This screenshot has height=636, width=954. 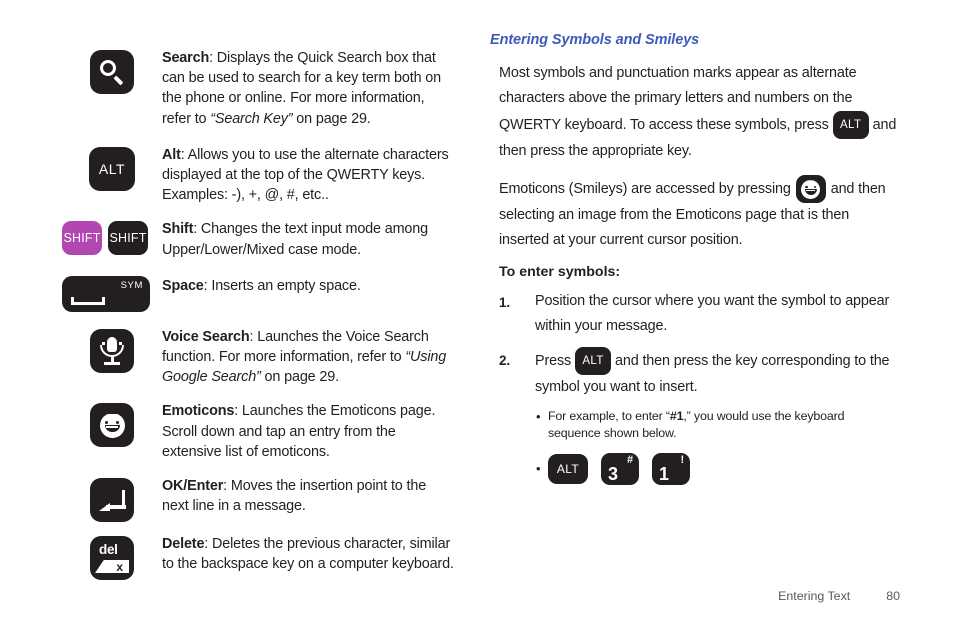 What do you see at coordinates (620, 469) in the screenshot?
I see `sequence-three-key-icon: 3 #` at bounding box center [620, 469].